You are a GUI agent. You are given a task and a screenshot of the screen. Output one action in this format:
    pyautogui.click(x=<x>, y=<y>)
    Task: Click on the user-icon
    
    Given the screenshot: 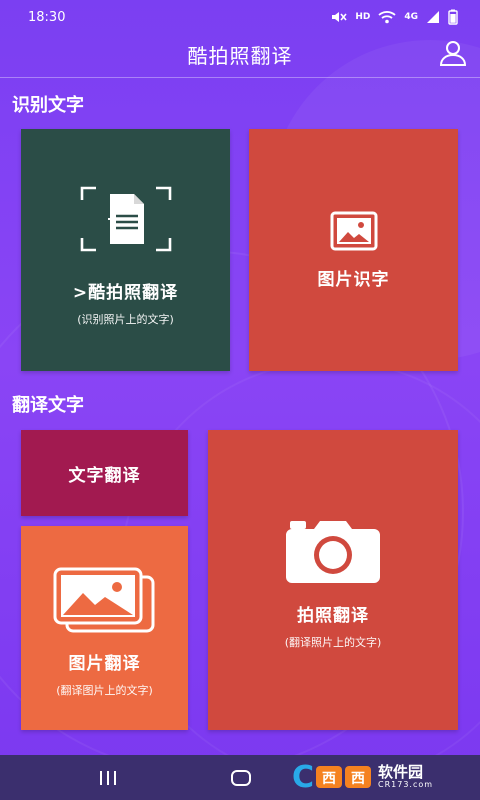 What is the action you would take?
    pyautogui.click(x=453, y=53)
    